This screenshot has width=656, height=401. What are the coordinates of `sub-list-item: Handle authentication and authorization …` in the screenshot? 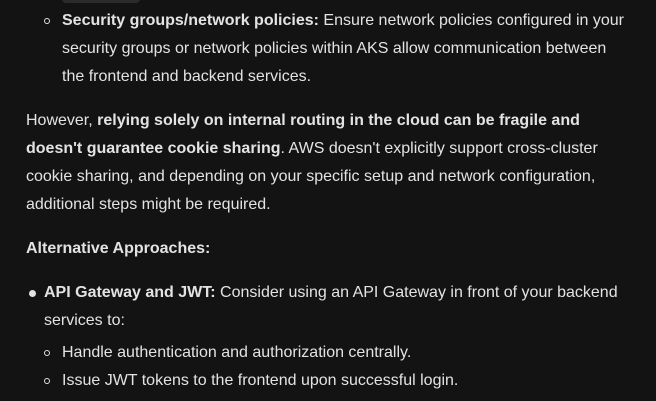 It's located at (354, 353).